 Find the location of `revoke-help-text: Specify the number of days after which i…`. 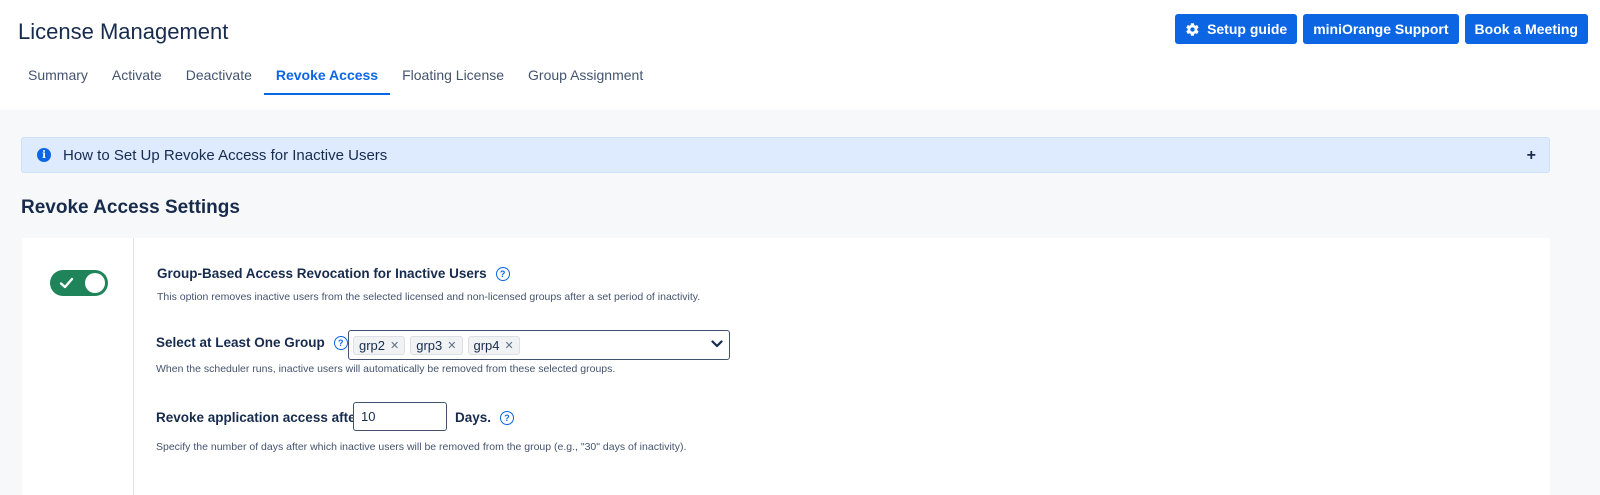

revoke-help-text: Specify the number of days after which i… is located at coordinates (421, 447).